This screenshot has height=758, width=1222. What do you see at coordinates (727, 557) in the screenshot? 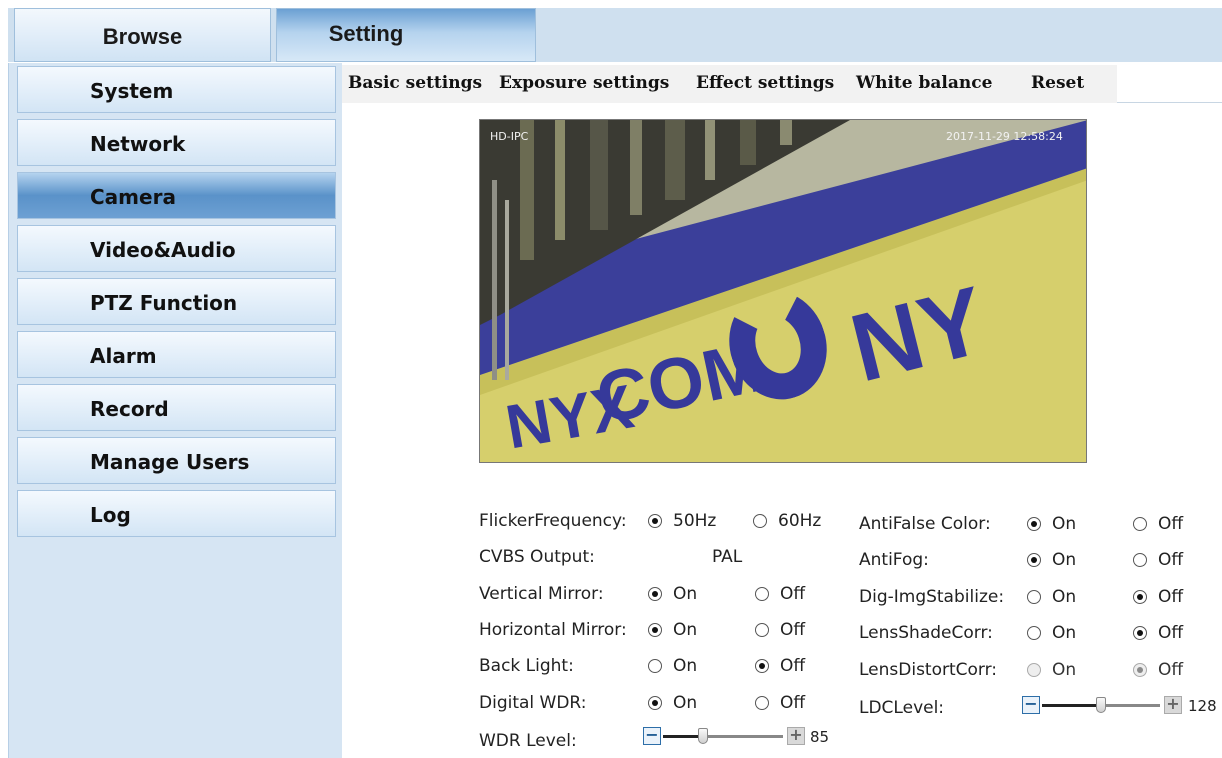
I see `cvbs-output-value: PAL` at bounding box center [727, 557].